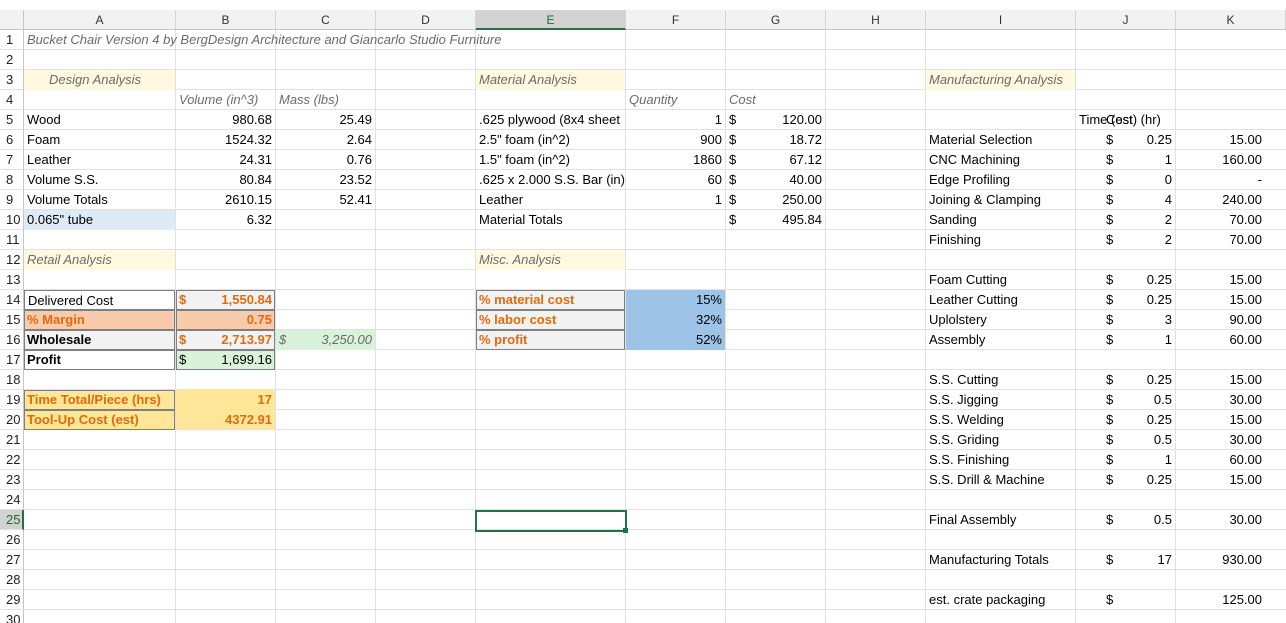  I want to click on wholesale-alt-value: 3,250.00, so click(325, 340).